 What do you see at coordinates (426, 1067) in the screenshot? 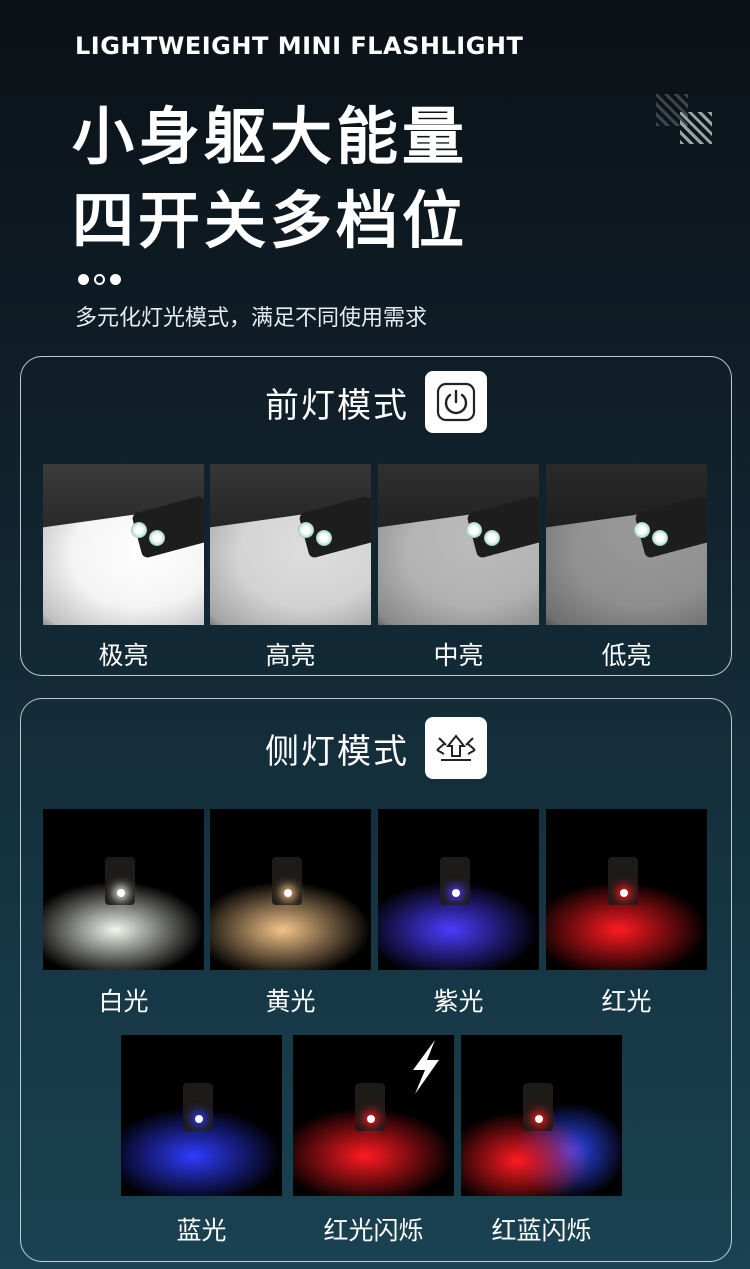
I see `lightning-icon` at bounding box center [426, 1067].